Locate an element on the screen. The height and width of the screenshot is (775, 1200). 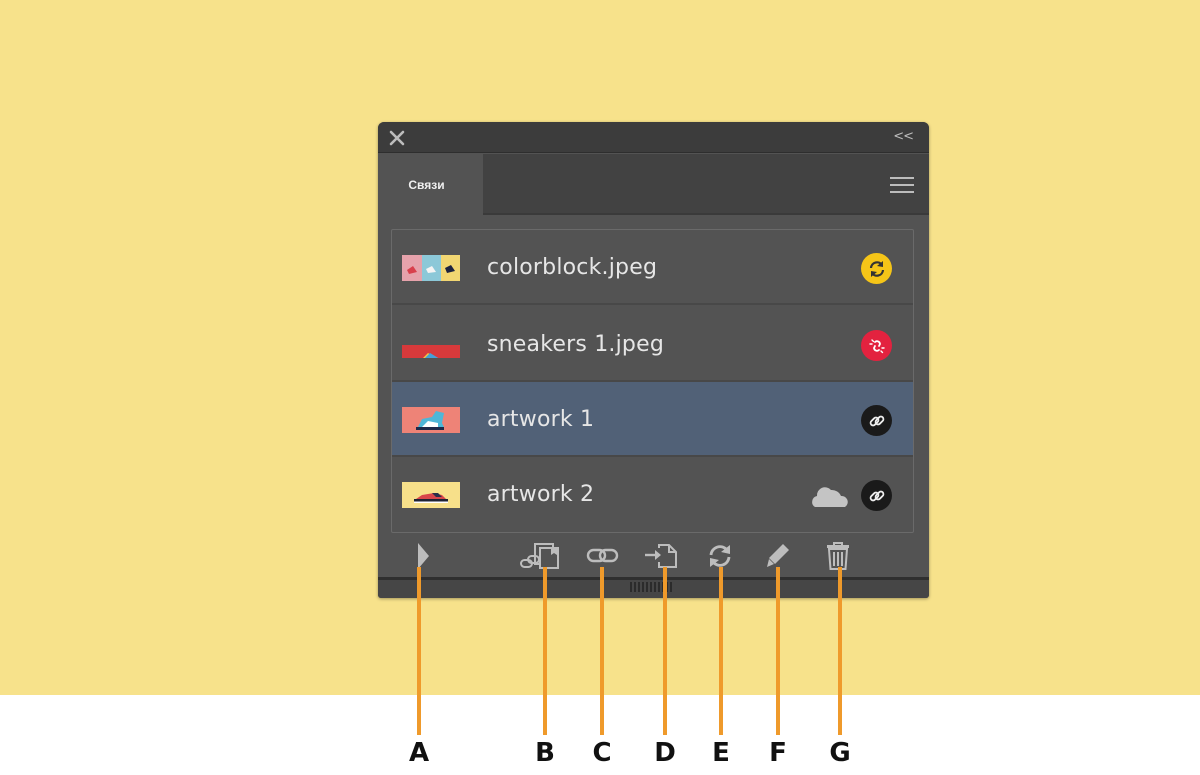
list-item: colorblock.jpeg is located at coordinates (652, 267).